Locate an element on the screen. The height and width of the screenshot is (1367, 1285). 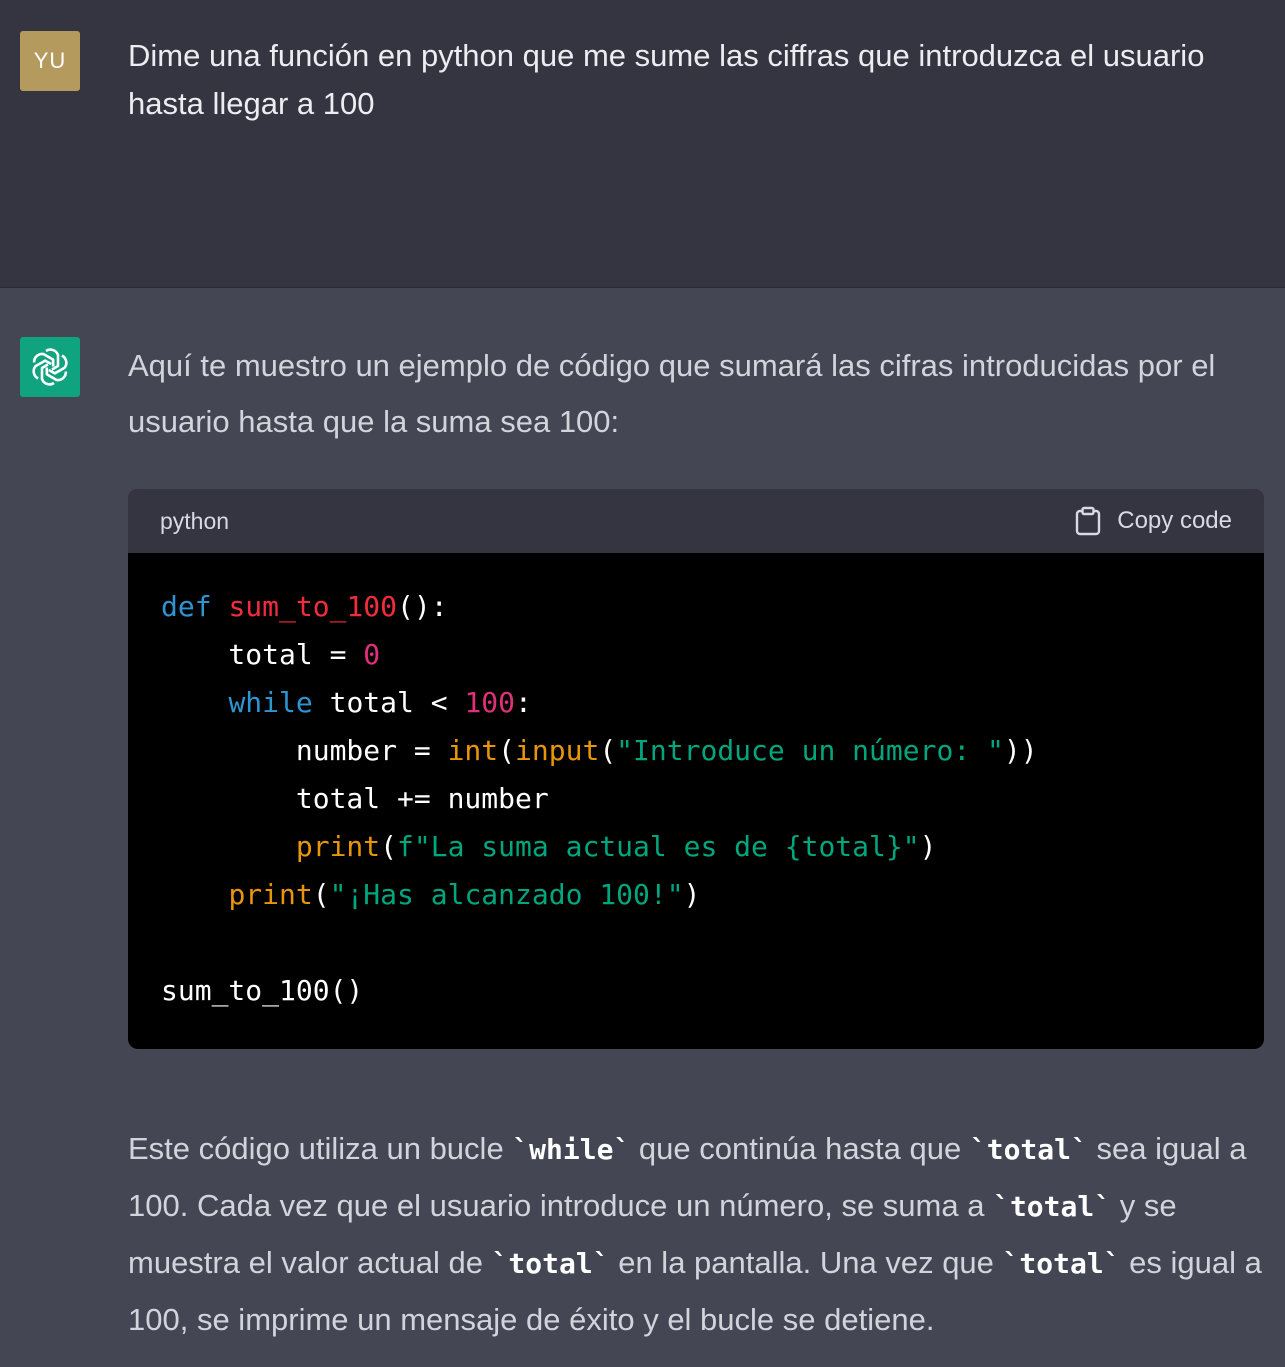
code-token: (): is located at coordinates (422, 606).